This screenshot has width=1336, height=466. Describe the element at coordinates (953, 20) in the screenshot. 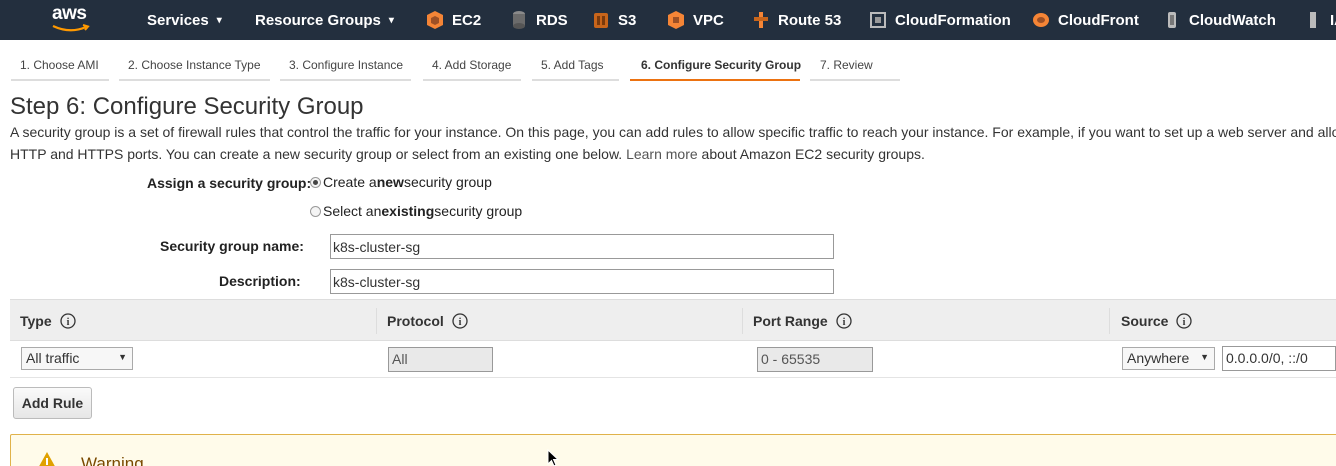

I see `nav-cloudformation-label: CloudFormation` at that location.